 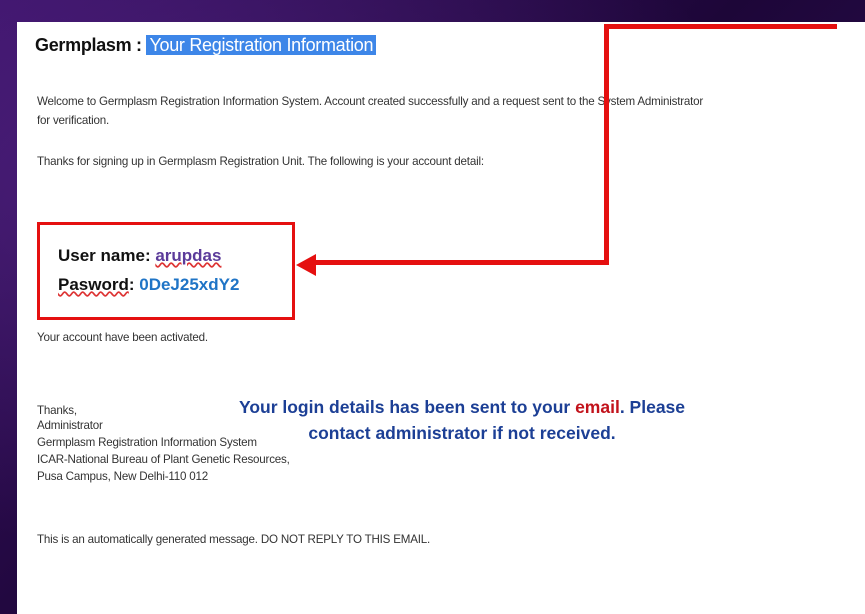 I want to click on heading-highlighted-title: Your Registration Information, so click(x=261, y=45).